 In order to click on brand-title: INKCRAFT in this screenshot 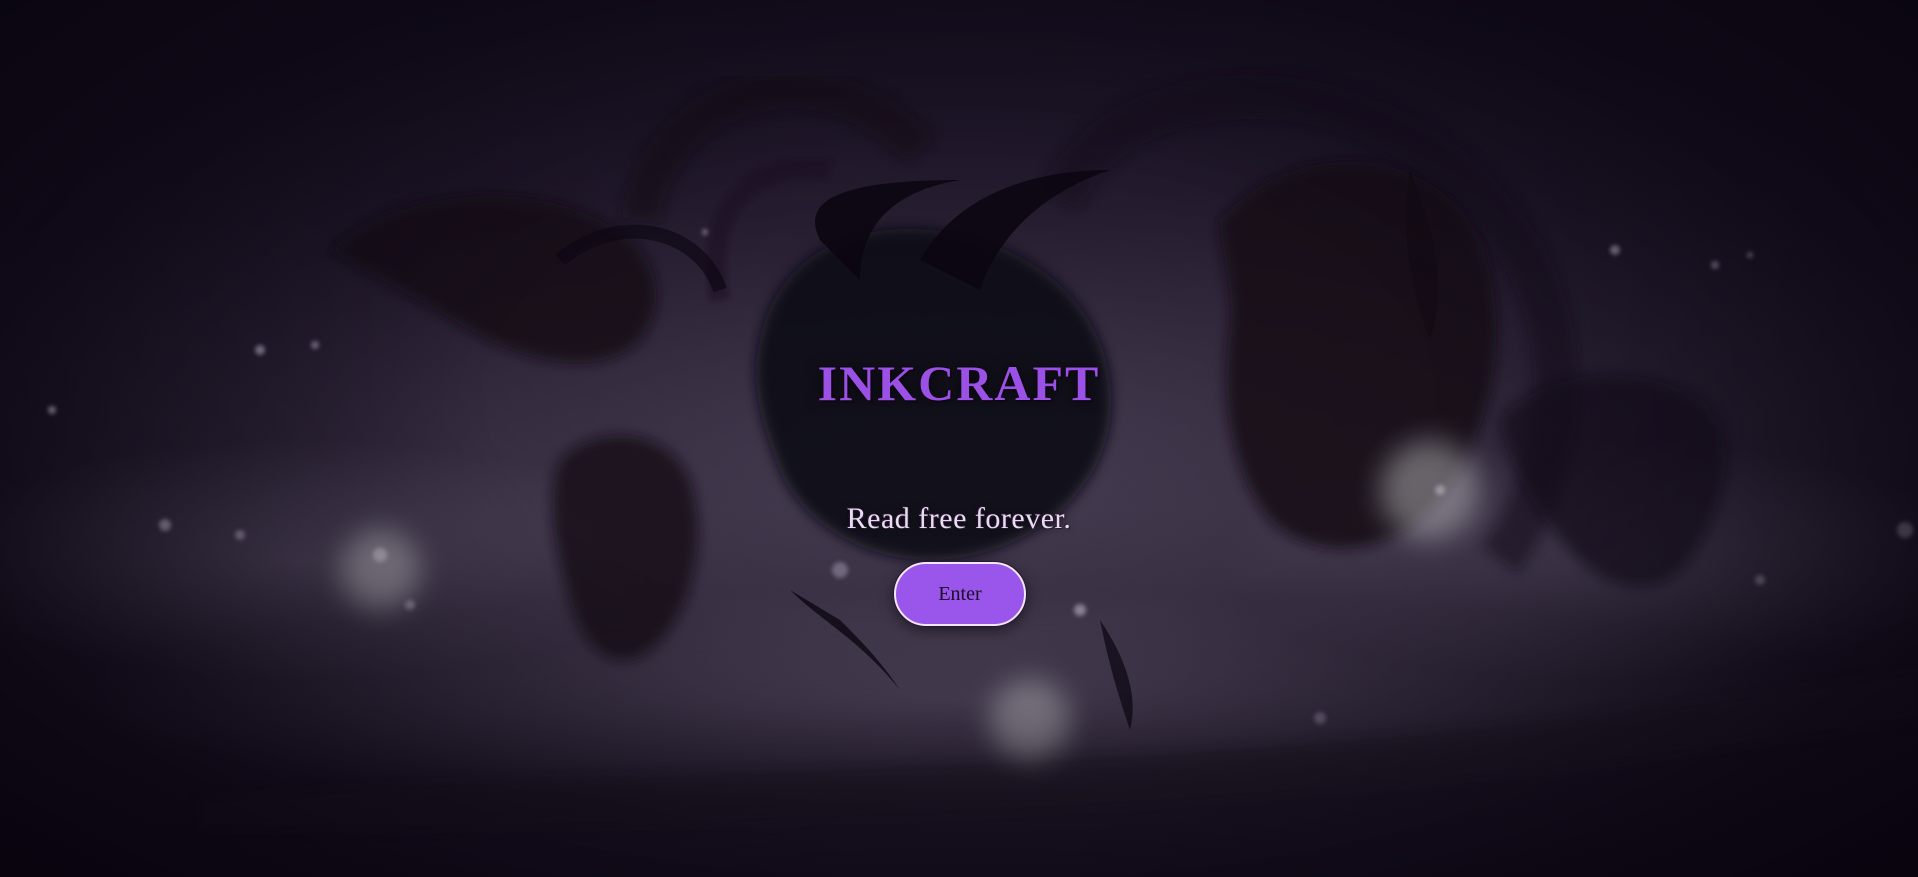, I will do `click(959, 383)`.